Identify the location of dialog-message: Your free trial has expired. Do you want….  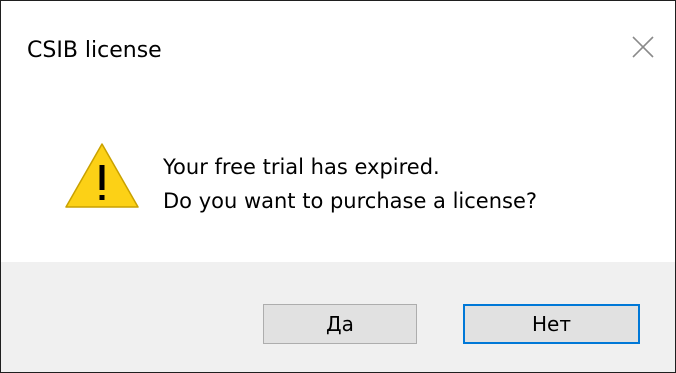
(350, 184).